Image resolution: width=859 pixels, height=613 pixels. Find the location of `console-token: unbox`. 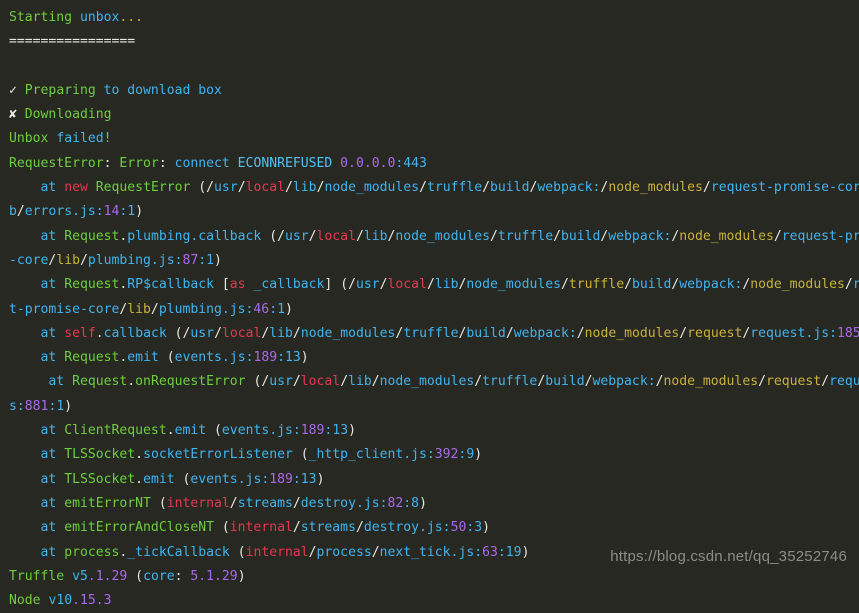

console-token: unbox is located at coordinates (99, 17).